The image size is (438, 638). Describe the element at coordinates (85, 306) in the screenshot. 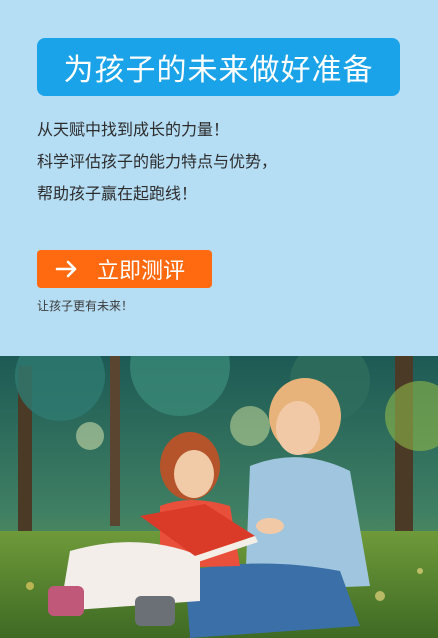

I see `cta-subtext: 让孩子更有未来！` at that location.